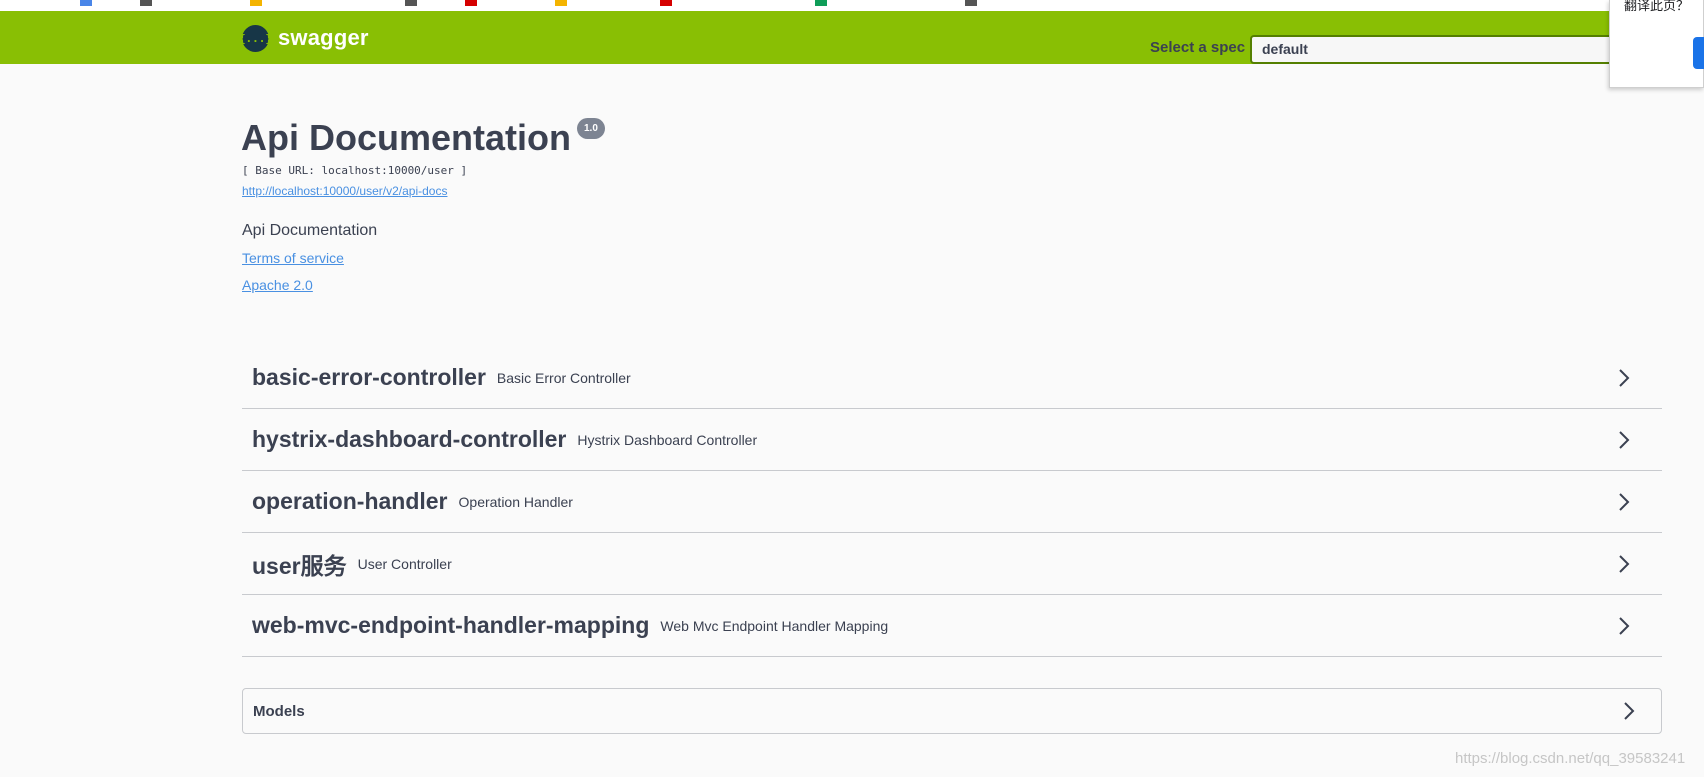  I want to click on translate-button, so click(1698, 53).